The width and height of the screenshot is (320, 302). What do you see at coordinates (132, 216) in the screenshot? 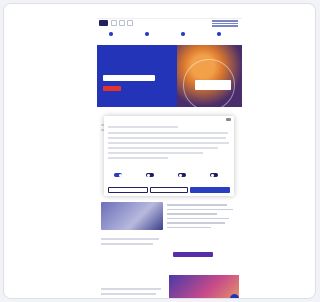
I see `article-image` at bounding box center [132, 216].